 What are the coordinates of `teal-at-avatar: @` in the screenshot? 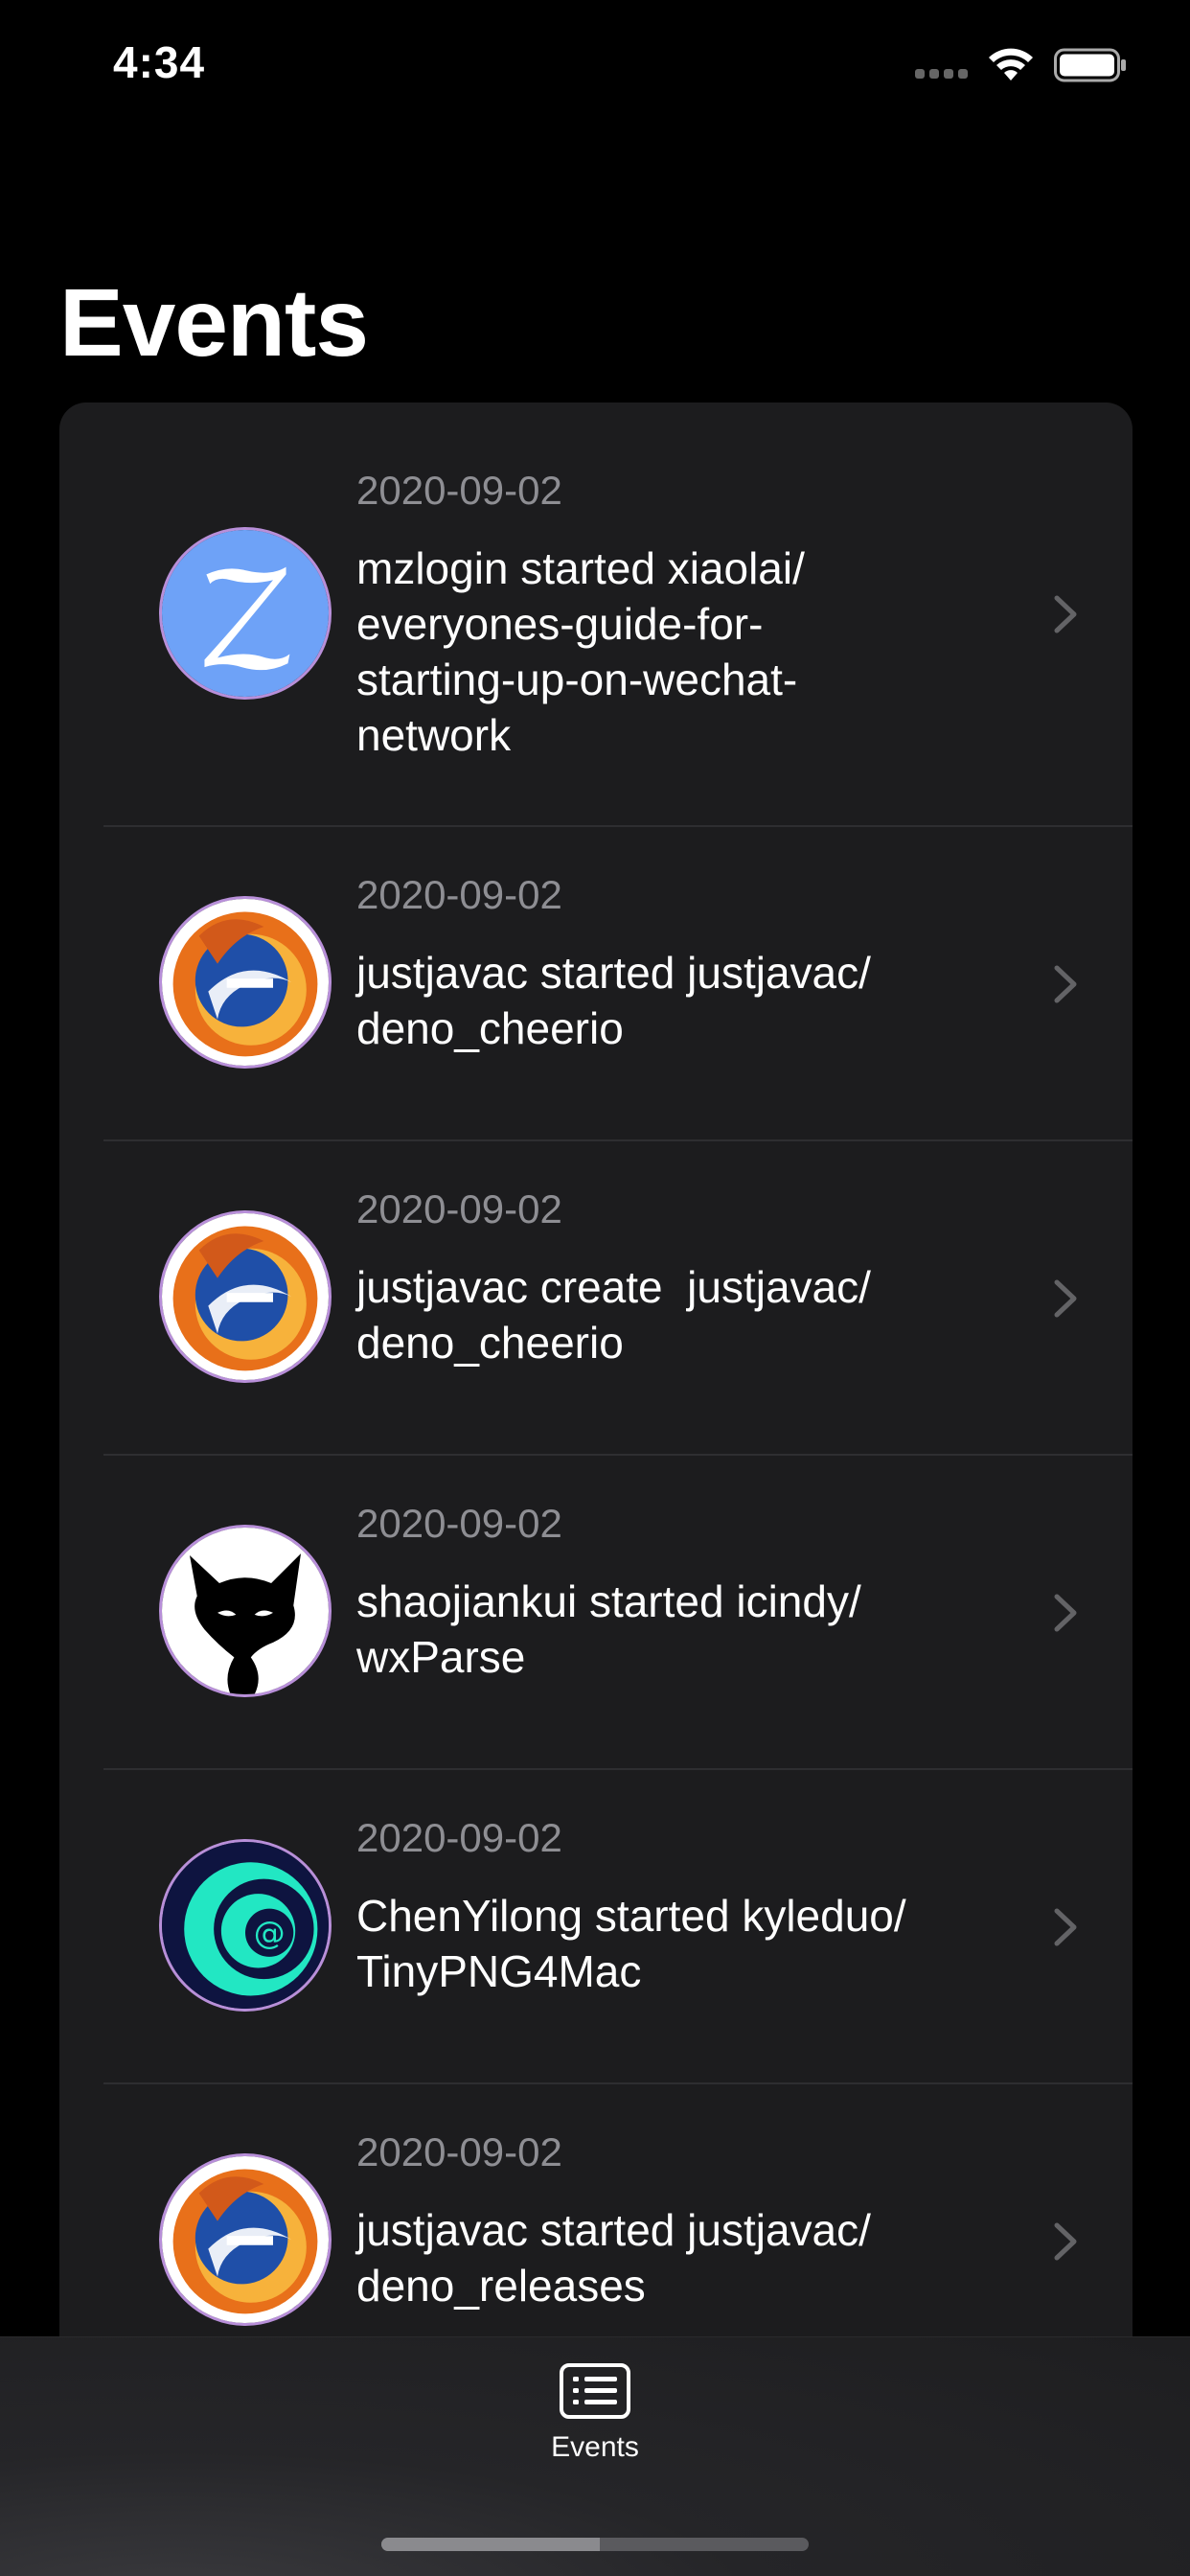 It's located at (246, 1925).